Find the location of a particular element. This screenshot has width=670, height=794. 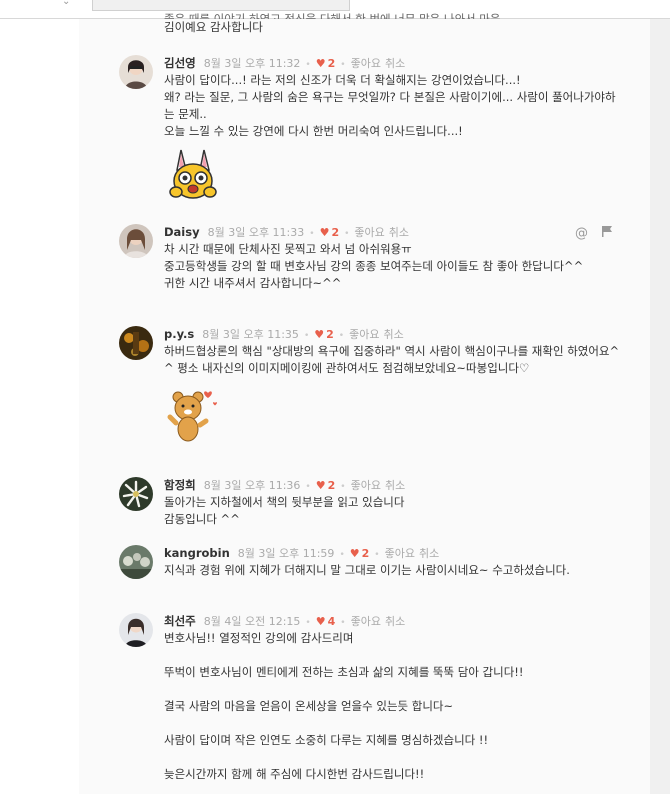

comment-meta: Daisy 8월 3일 오후 11:33 • ♥ 2 • 좋아요 취소 is located at coordinates (393, 232).